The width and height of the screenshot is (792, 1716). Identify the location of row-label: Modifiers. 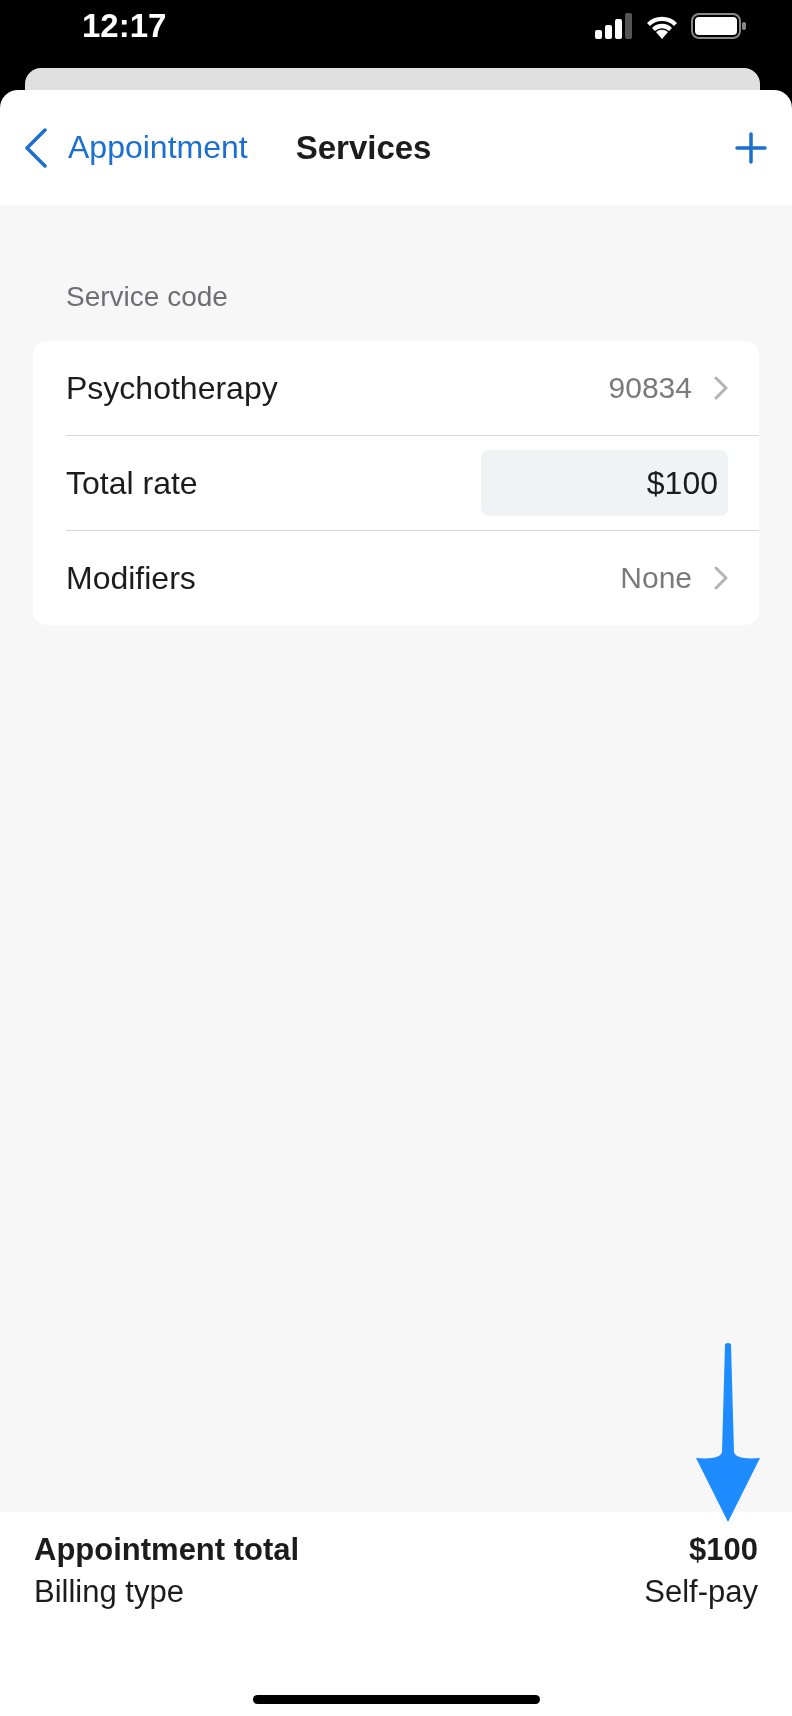
(131, 578).